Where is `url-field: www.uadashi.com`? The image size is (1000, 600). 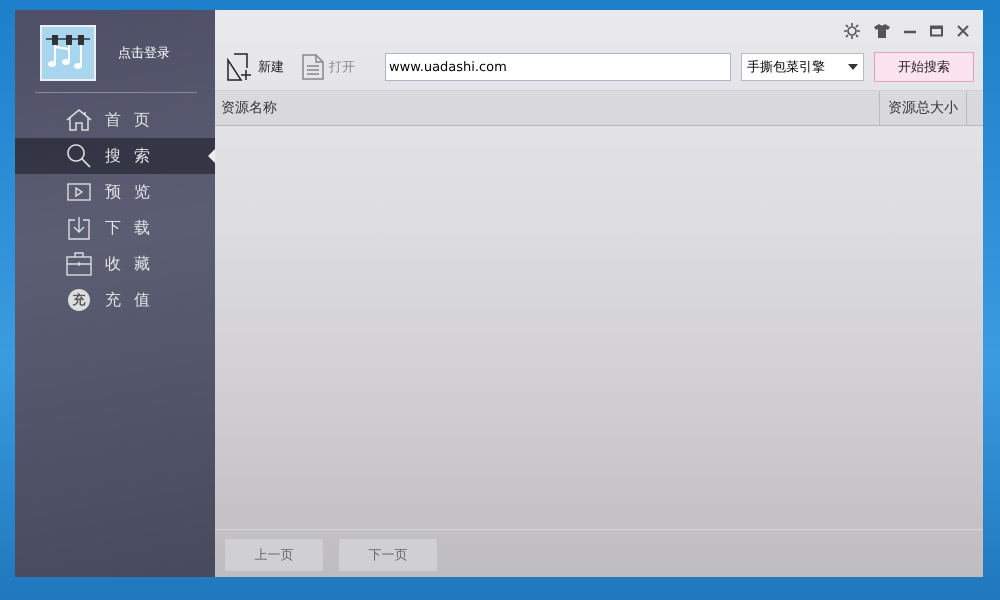 url-field: www.uadashi.com is located at coordinates (558, 67).